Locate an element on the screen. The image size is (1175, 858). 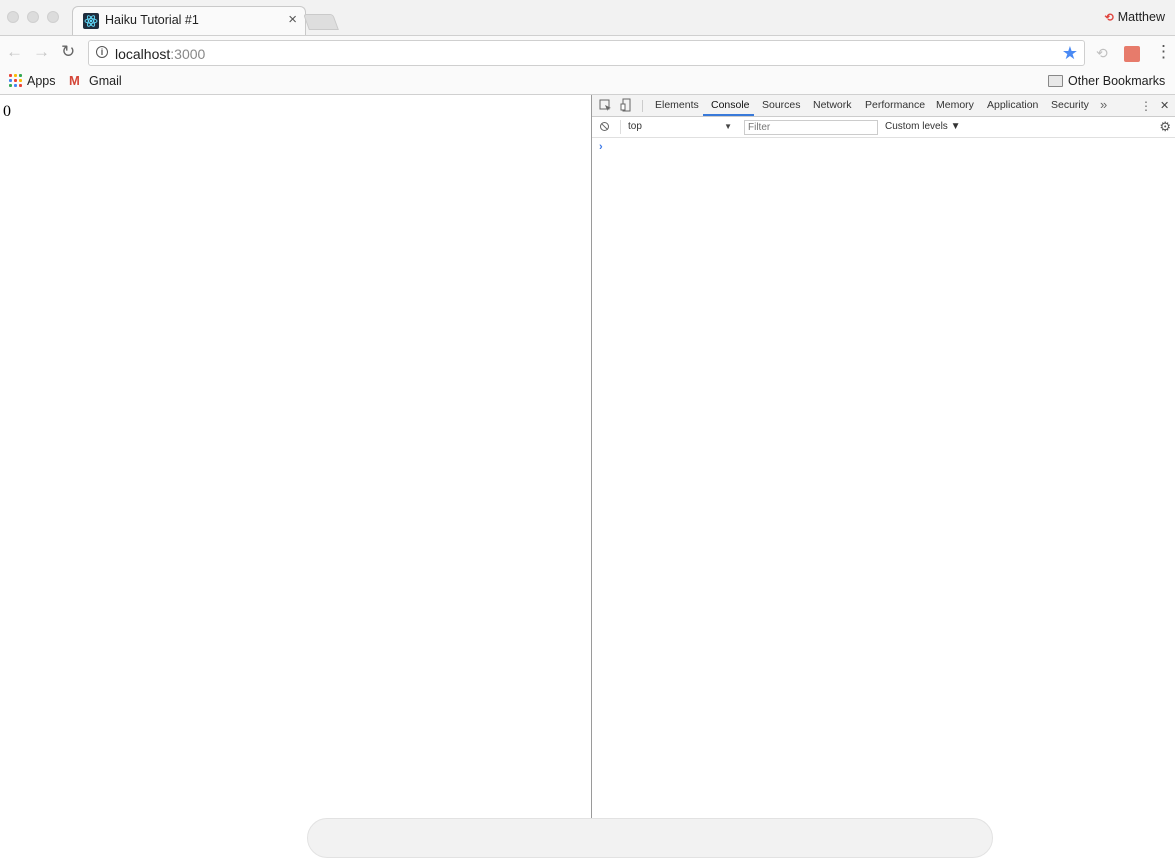
address-bar: i localhost:3000 ★ is located at coordinates (586, 53).